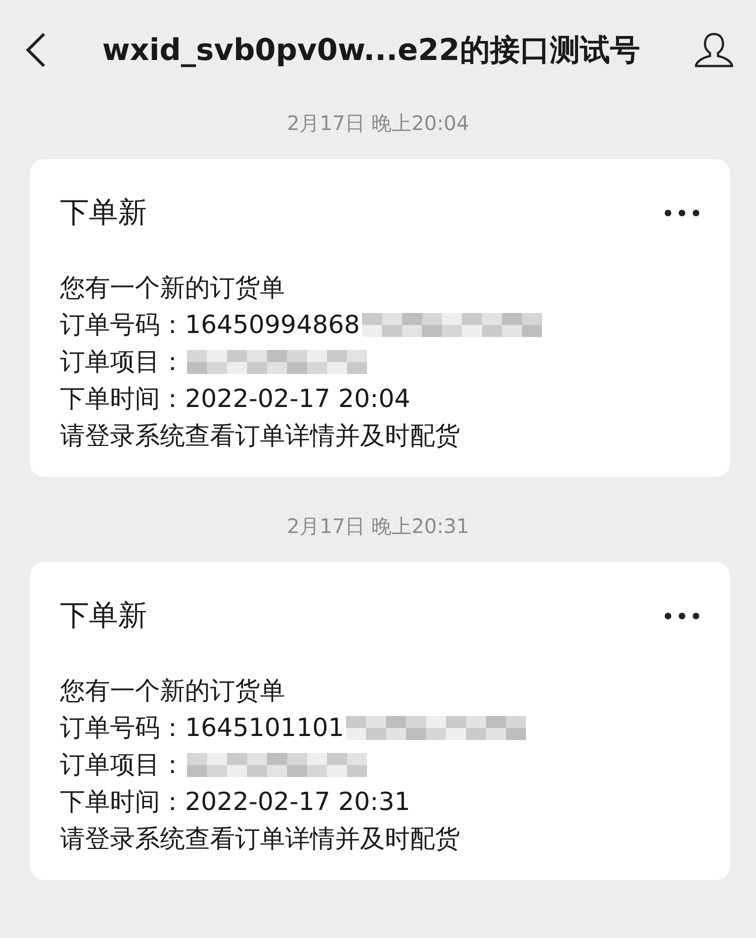  I want to click on message-line: 订单号码：16450994868, so click(210, 325).